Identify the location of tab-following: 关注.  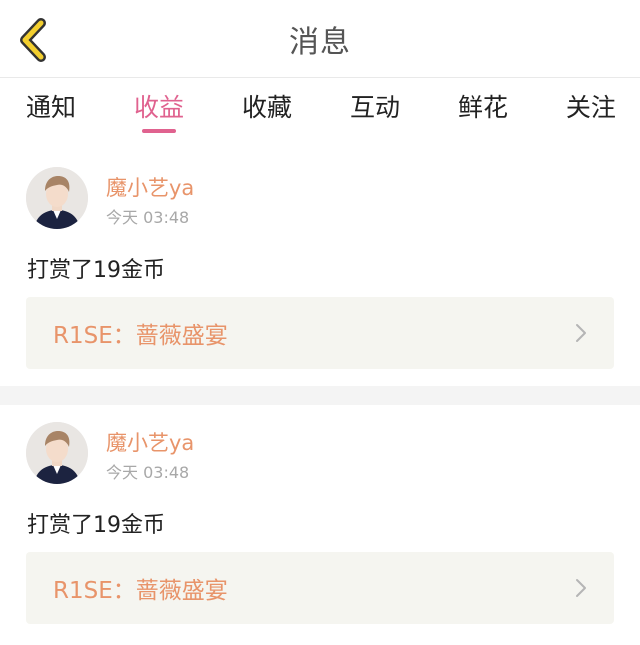
(591, 107).